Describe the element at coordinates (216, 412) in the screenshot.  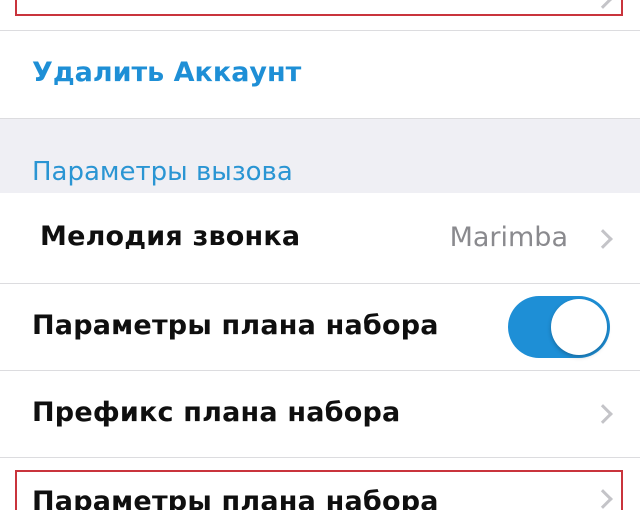
I see `dial-plan-prefix-label: Префикс плана набора` at that location.